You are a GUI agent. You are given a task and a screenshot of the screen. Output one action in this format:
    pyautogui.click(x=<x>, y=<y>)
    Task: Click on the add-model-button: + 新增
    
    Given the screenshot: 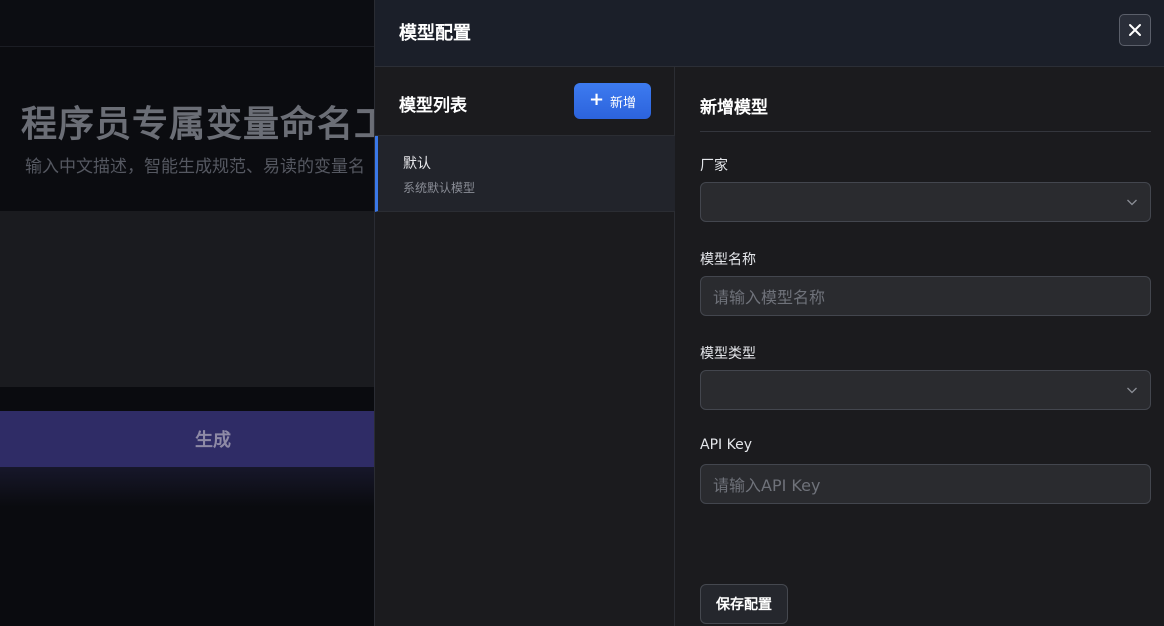 What is the action you would take?
    pyautogui.click(x=612, y=101)
    